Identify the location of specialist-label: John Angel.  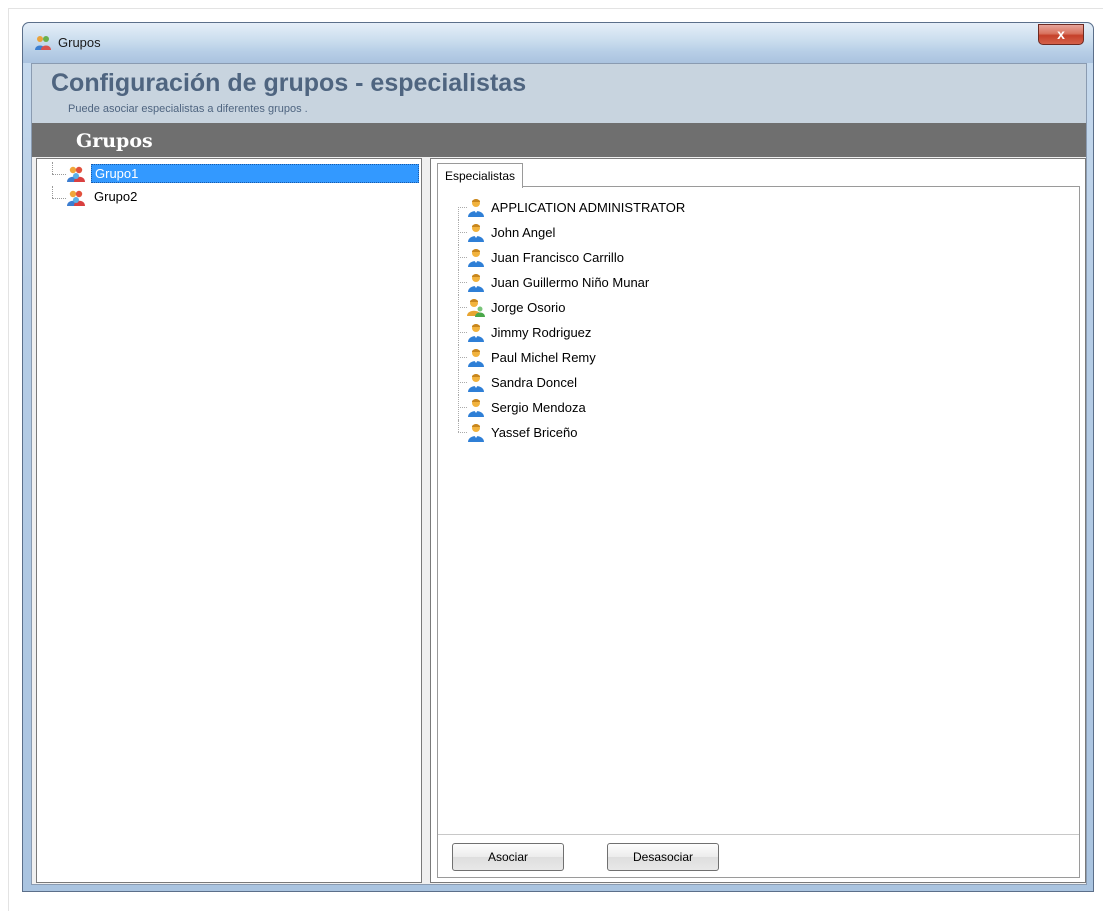
(523, 232).